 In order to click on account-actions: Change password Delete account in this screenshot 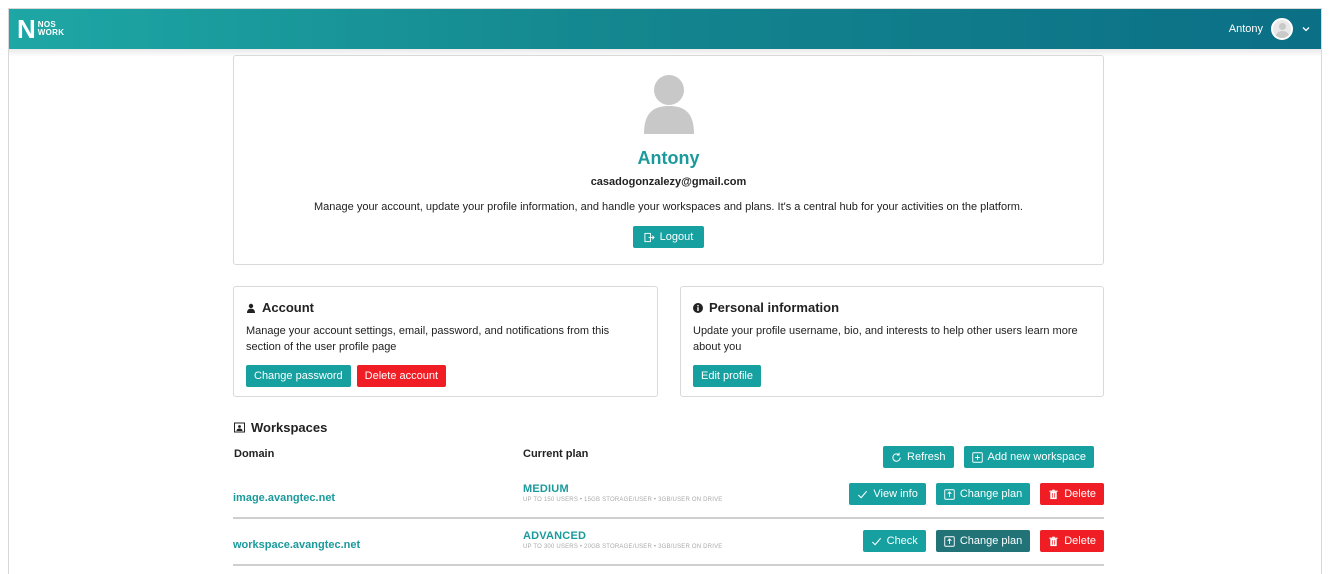, I will do `click(346, 376)`.